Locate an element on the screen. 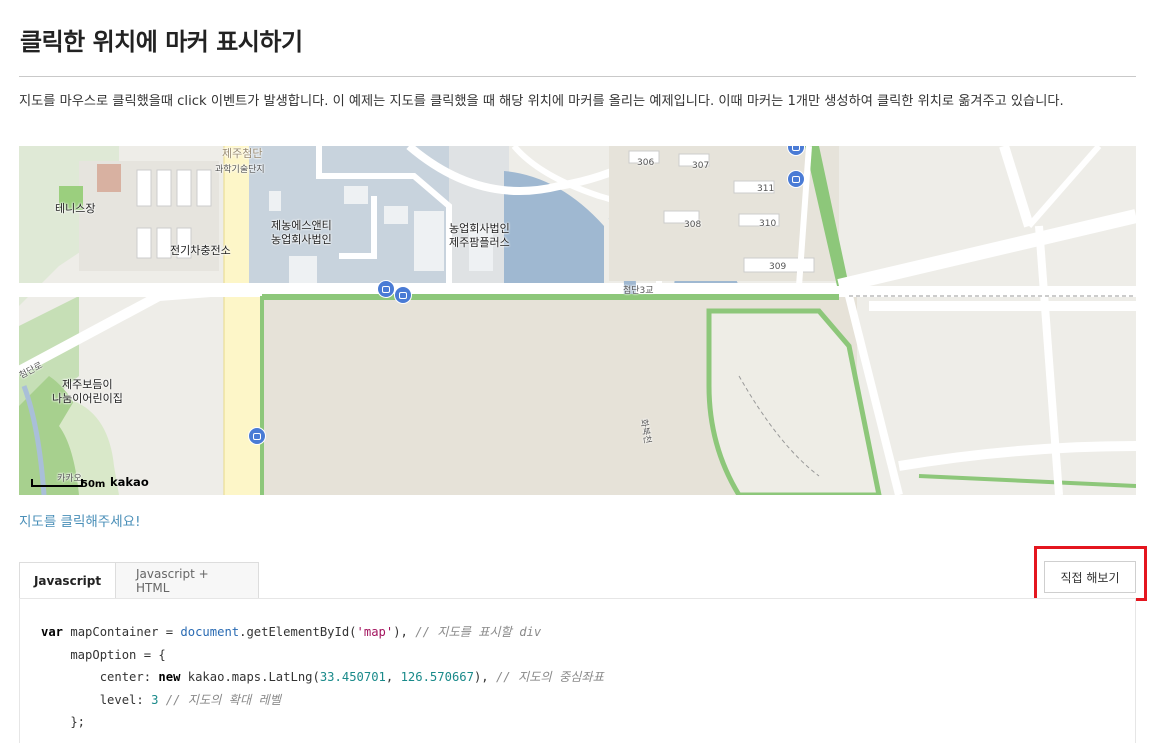 Image resolution: width=1152 pixels, height=743 pixels. map-label-daycare-2: 나눔이어린이집 is located at coordinates (87, 398).